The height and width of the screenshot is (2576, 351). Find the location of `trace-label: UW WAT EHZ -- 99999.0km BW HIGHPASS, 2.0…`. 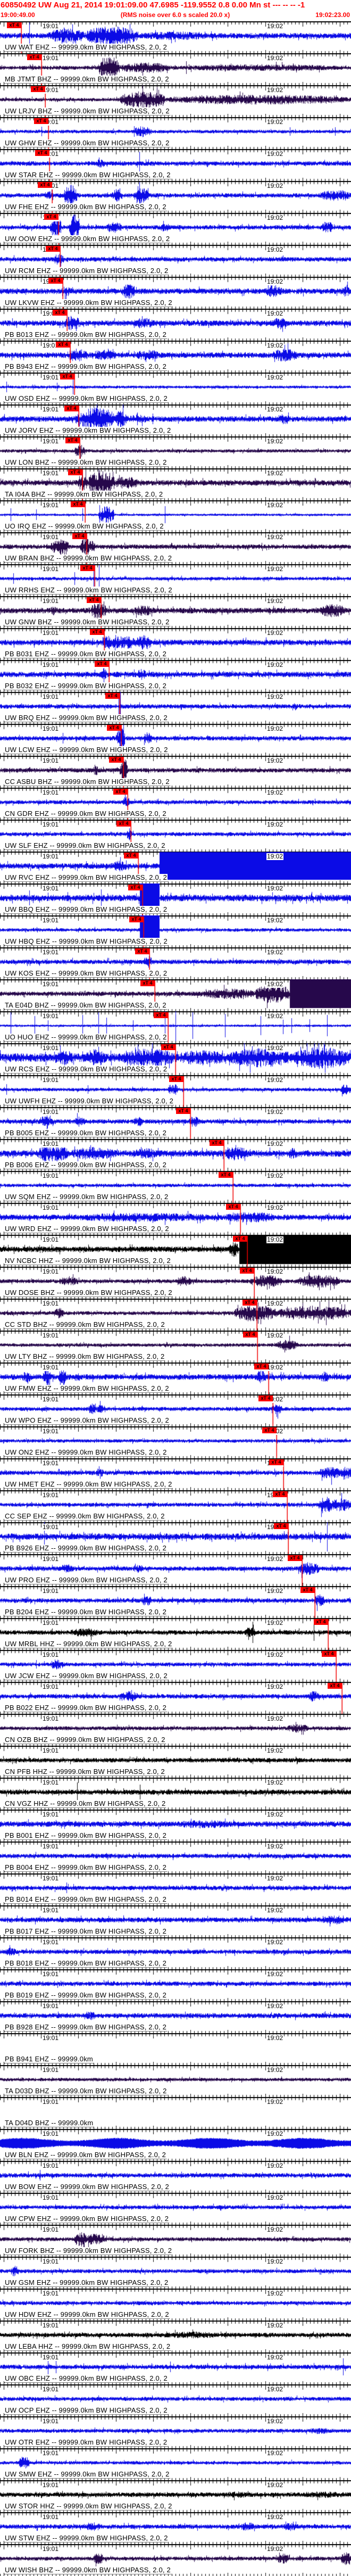

trace-label: UW WAT EHZ -- 99999.0km BW HIGHPASS, 2.0… is located at coordinates (86, 48).